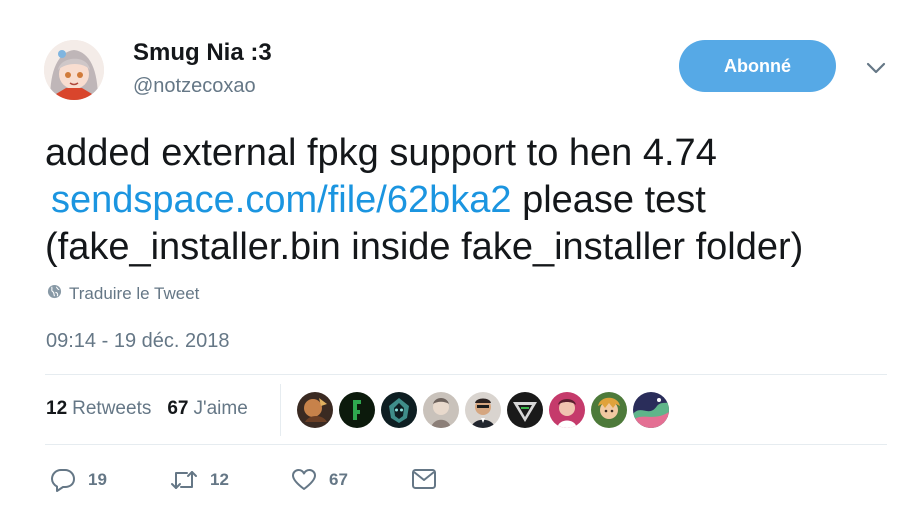  What do you see at coordinates (134, 293) in the screenshot?
I see `translate-label: Traduire le Tweet` at bounding box center [134, 293].